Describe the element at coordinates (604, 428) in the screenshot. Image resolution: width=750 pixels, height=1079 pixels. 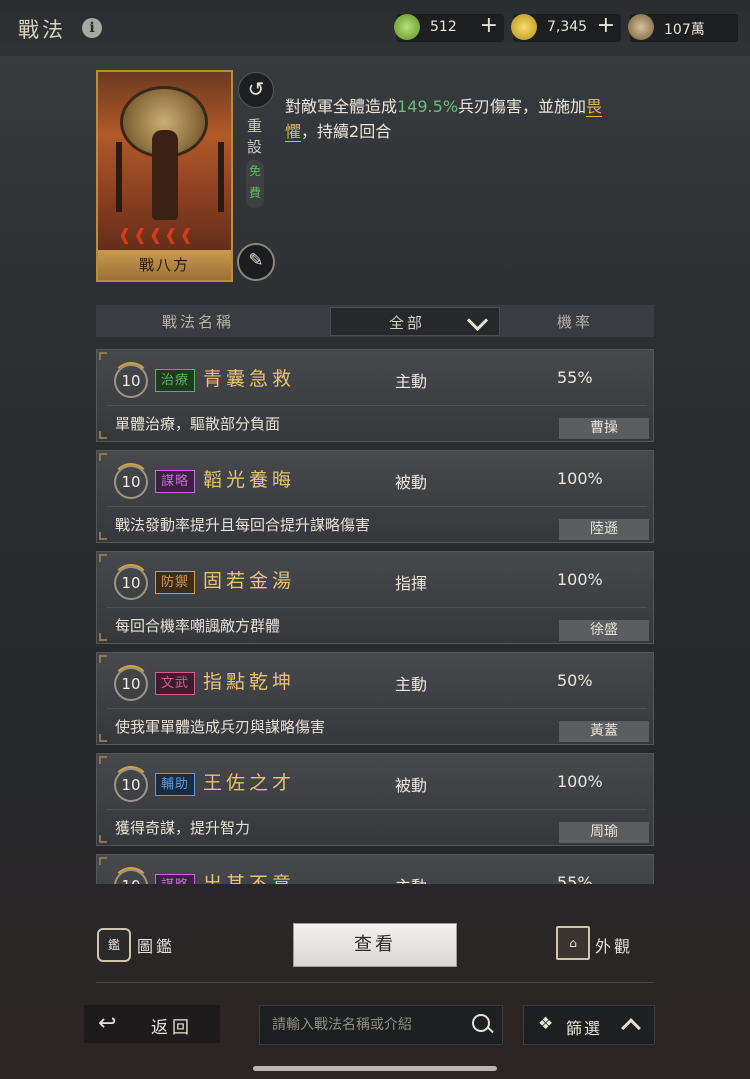
I see `hero-badge: 曹操` at that location.